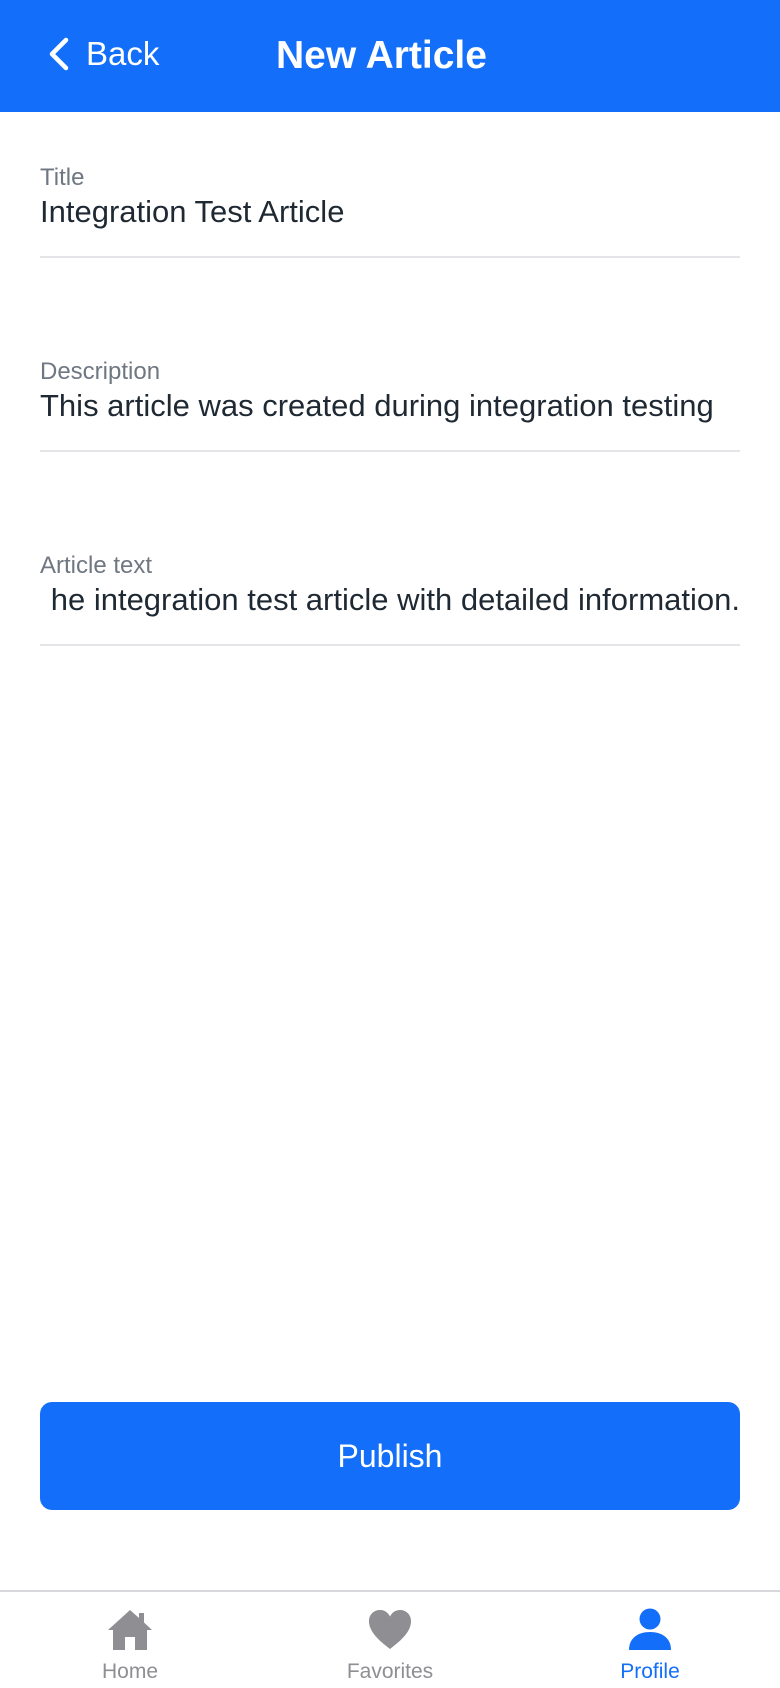 The height and width of the screenshot is (1688, 780). Describe the element at coordinates (650, 1629) in the screenshot. I see `person-icon` at that location.